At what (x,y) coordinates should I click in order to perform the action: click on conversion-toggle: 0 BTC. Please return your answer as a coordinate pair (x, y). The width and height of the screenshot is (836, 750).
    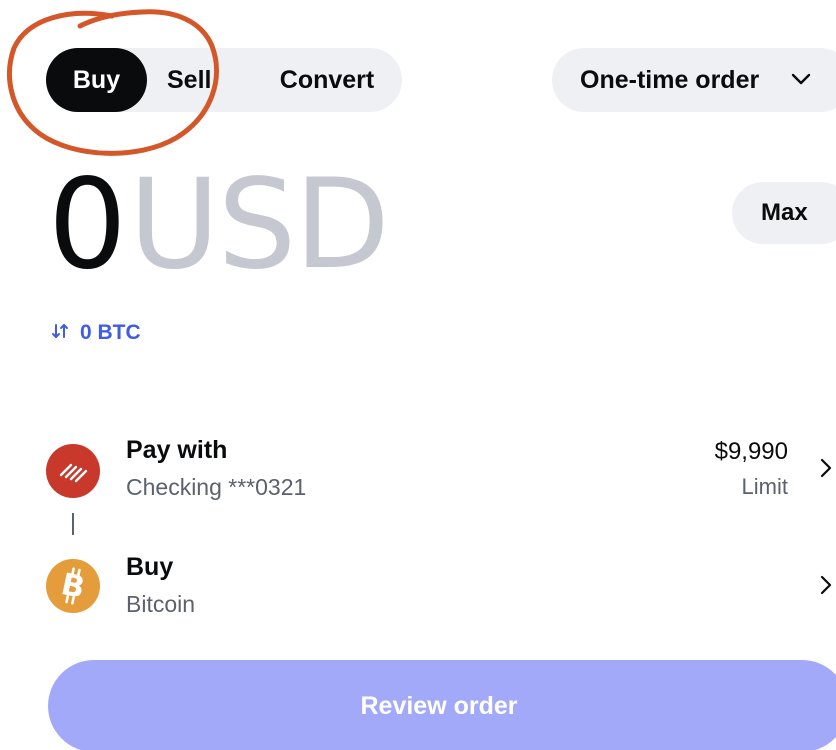
    Looking at the image, I should click on (95, 333).